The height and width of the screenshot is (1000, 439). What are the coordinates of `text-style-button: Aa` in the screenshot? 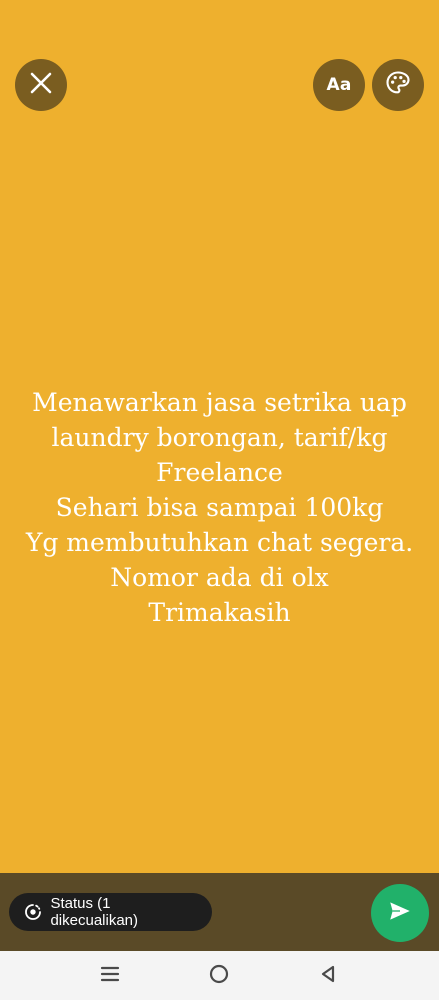 It's located at (339, 85).